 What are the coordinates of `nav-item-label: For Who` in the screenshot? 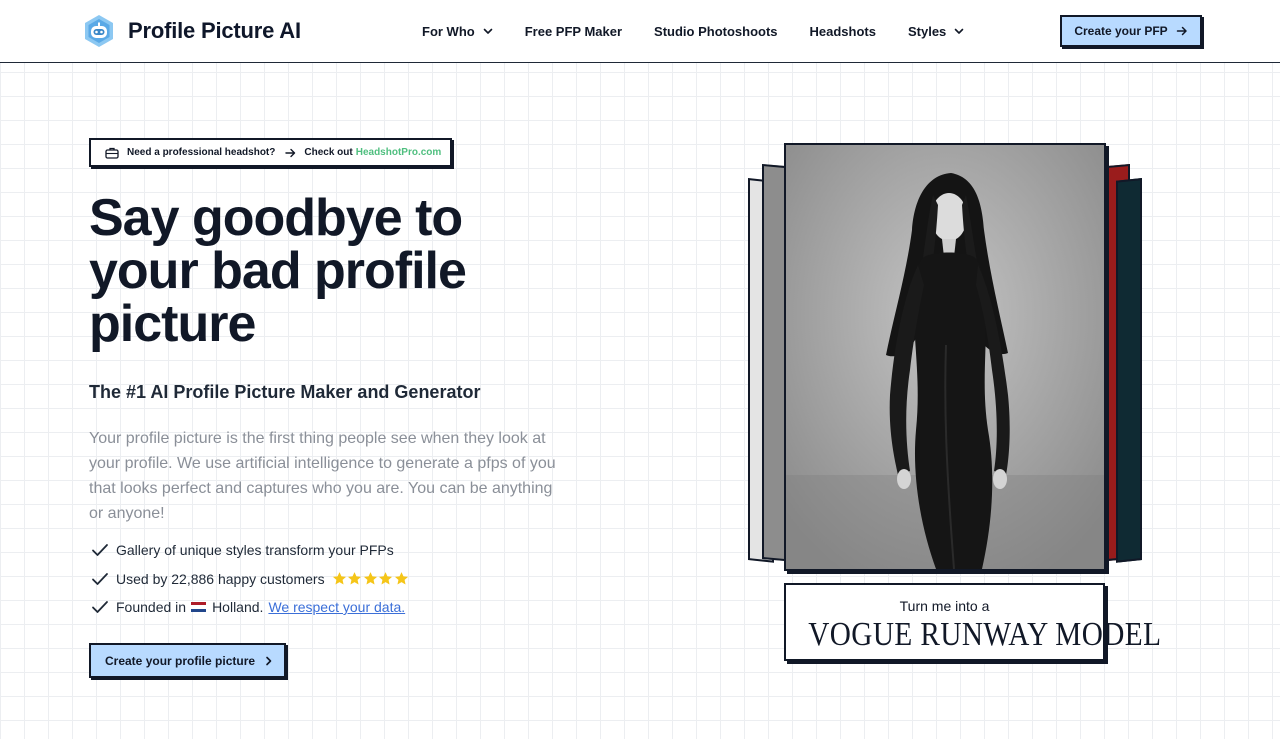 It's located at (448, 31).